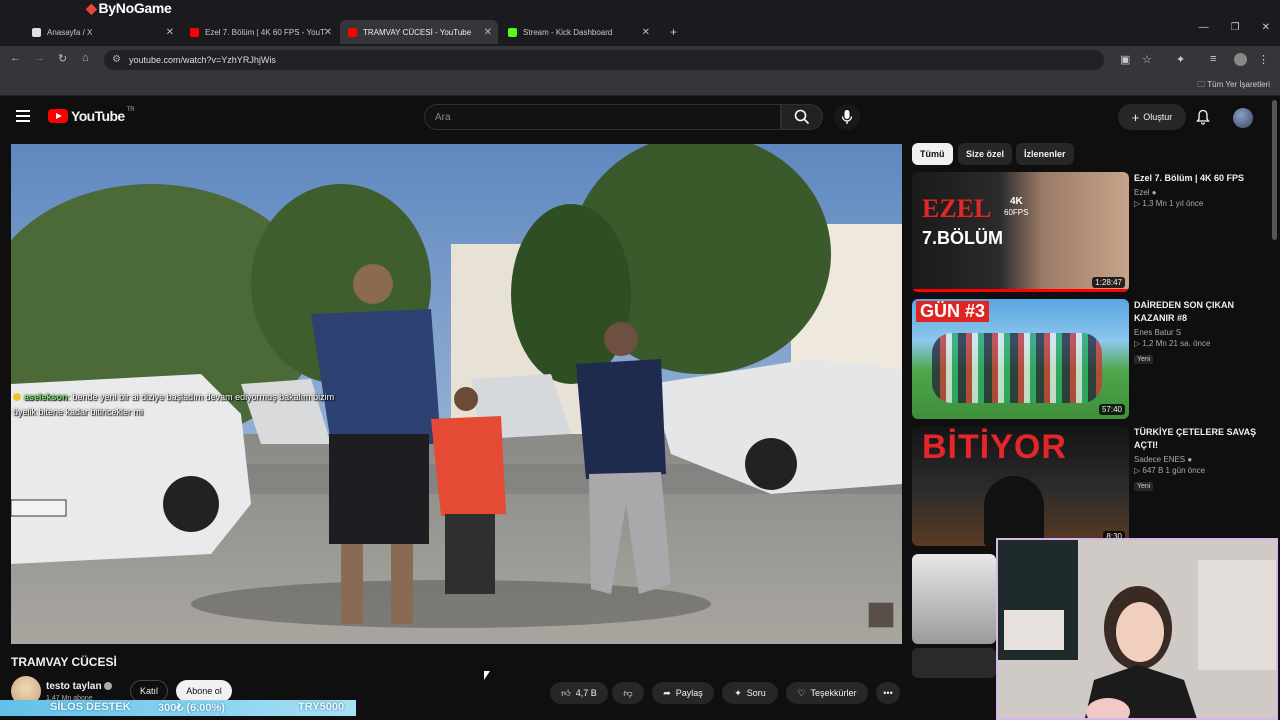 This screenshot has width=1280, height=720. I want to click on tab-label: Ezel 7. Bölüm | 4K 60 FPS - YouT, so click(265, 32).